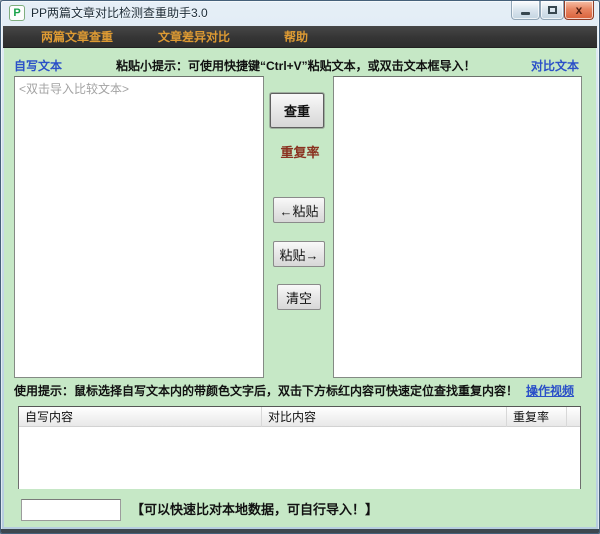 The image size is (600, 534). Describe the element at coordinates (255, 509) in the screenshot. I see `footer-note-text: 【可以快速比对本地数据，可自行导入！】` at that location.